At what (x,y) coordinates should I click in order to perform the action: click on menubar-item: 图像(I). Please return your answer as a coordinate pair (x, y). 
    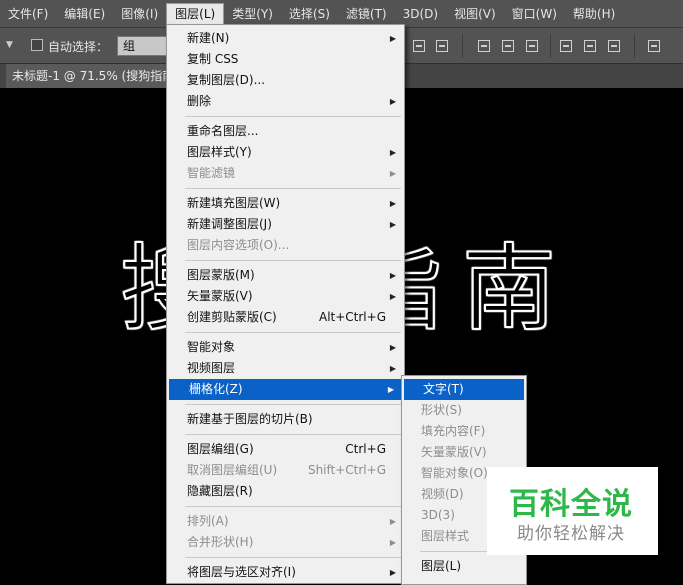
    Looking at the image, I should click on (139, 14).